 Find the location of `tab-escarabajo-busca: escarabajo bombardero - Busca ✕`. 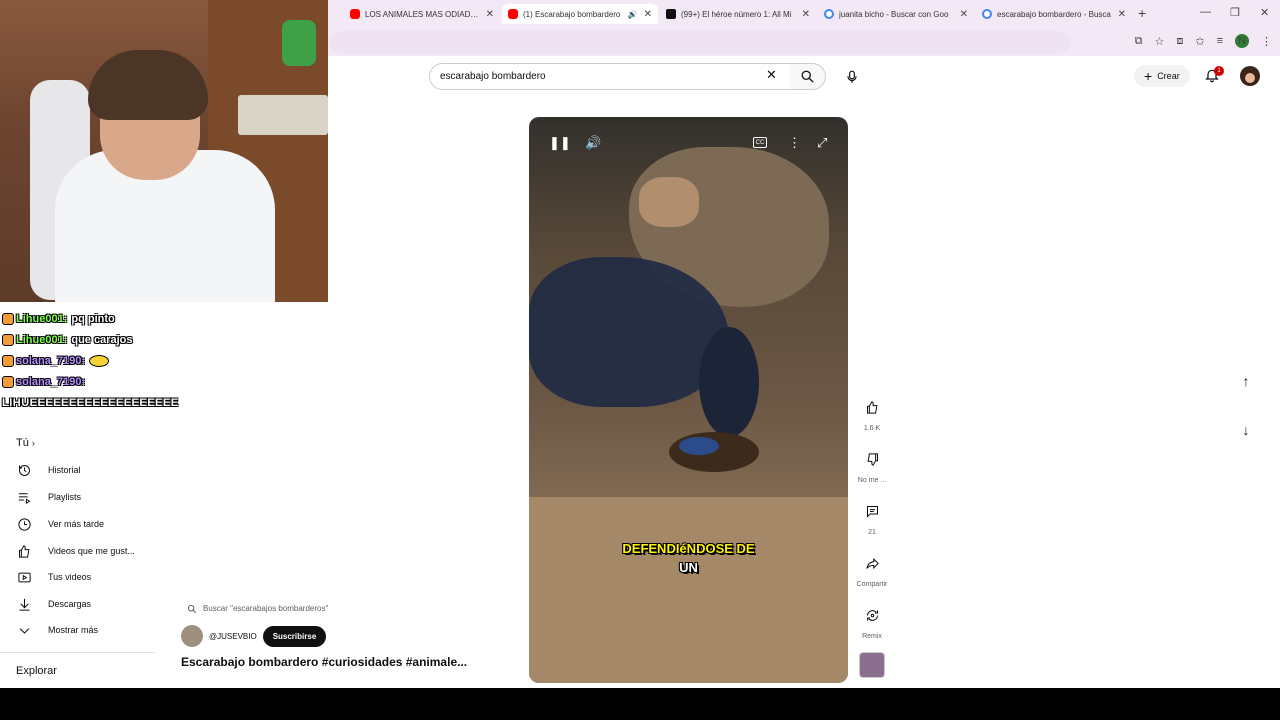

tab-escarabajo-busca: escarabajo bombardero - Busca ✕ is located at coordinates (1054, 14).